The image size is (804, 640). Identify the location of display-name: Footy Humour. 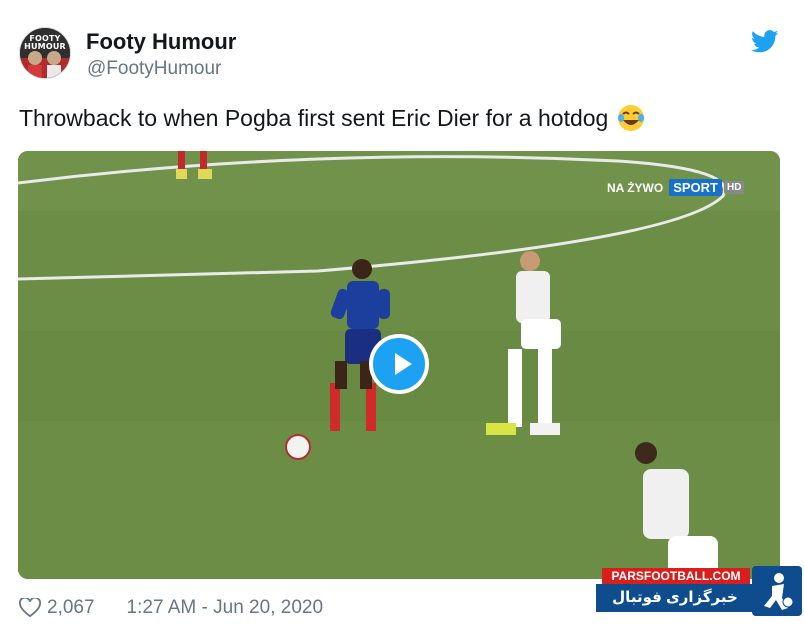
(161, 42).